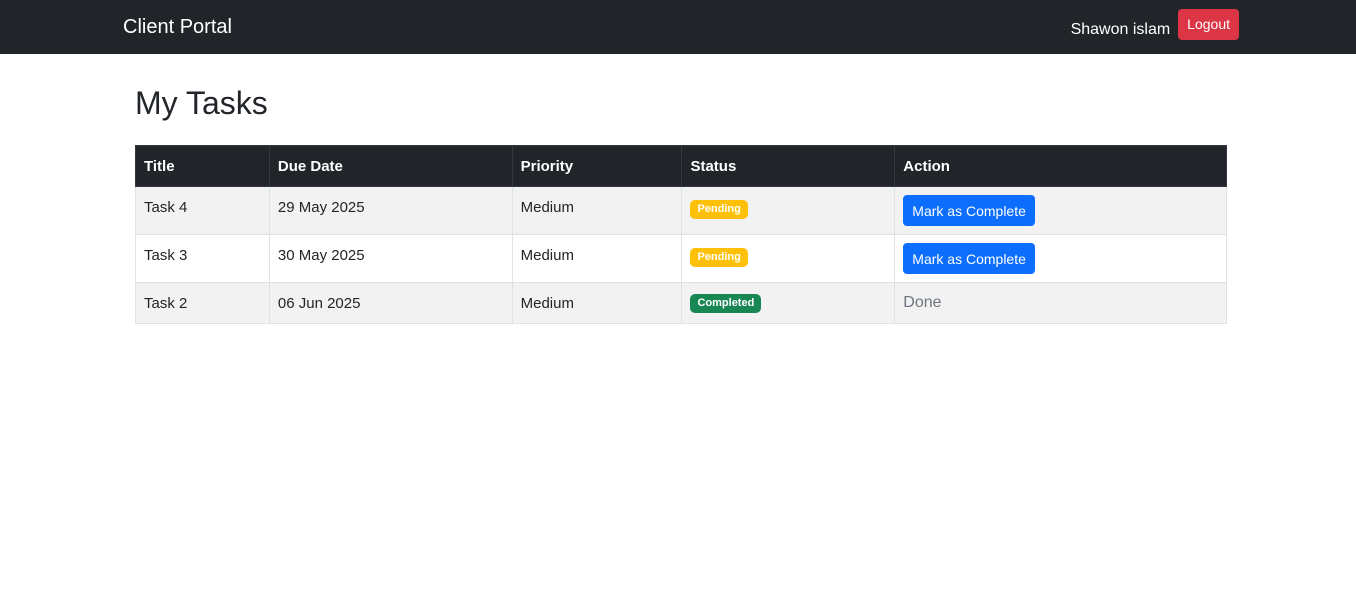 Image resolution: width=1356 pixels, height=603 pixels. Describe the element at coordinates (166, 303) in the screenshot. I see `task-title: Task 2` at that location.